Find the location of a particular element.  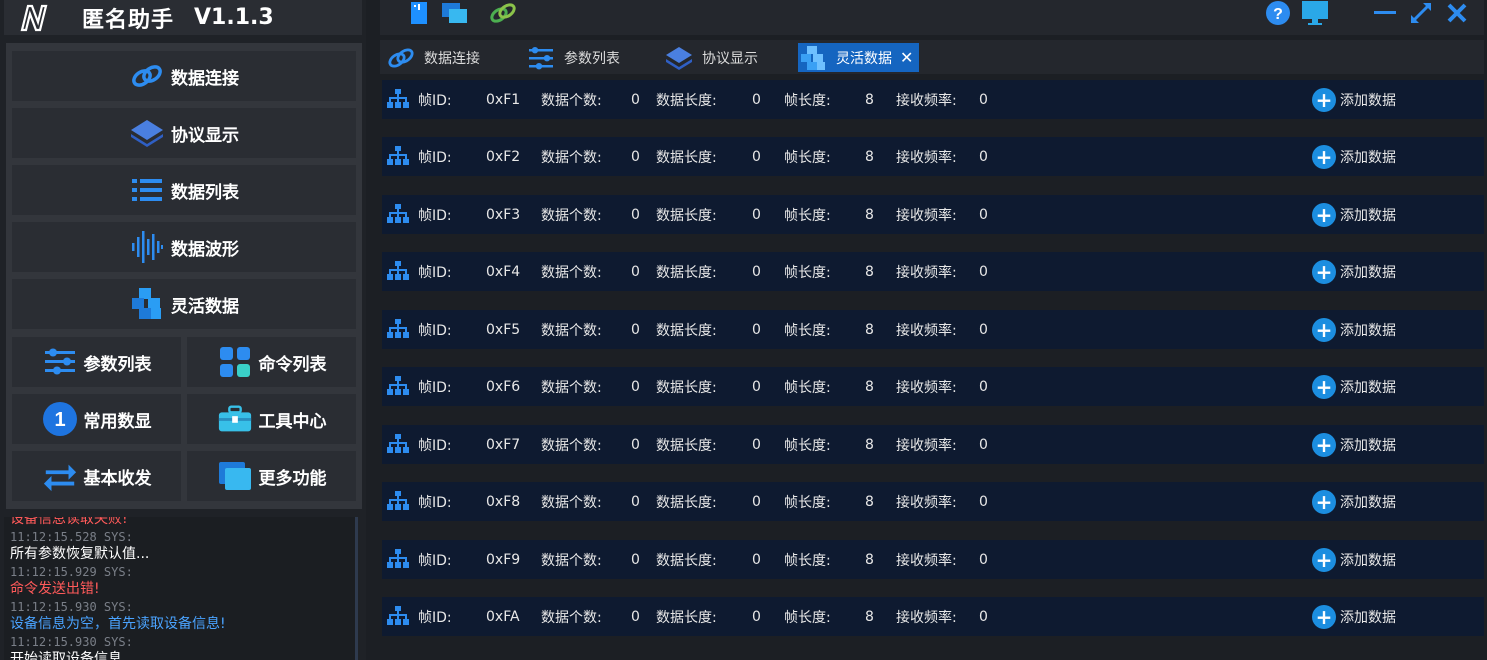

toolbox-icon is located at coordinates (235, 419).